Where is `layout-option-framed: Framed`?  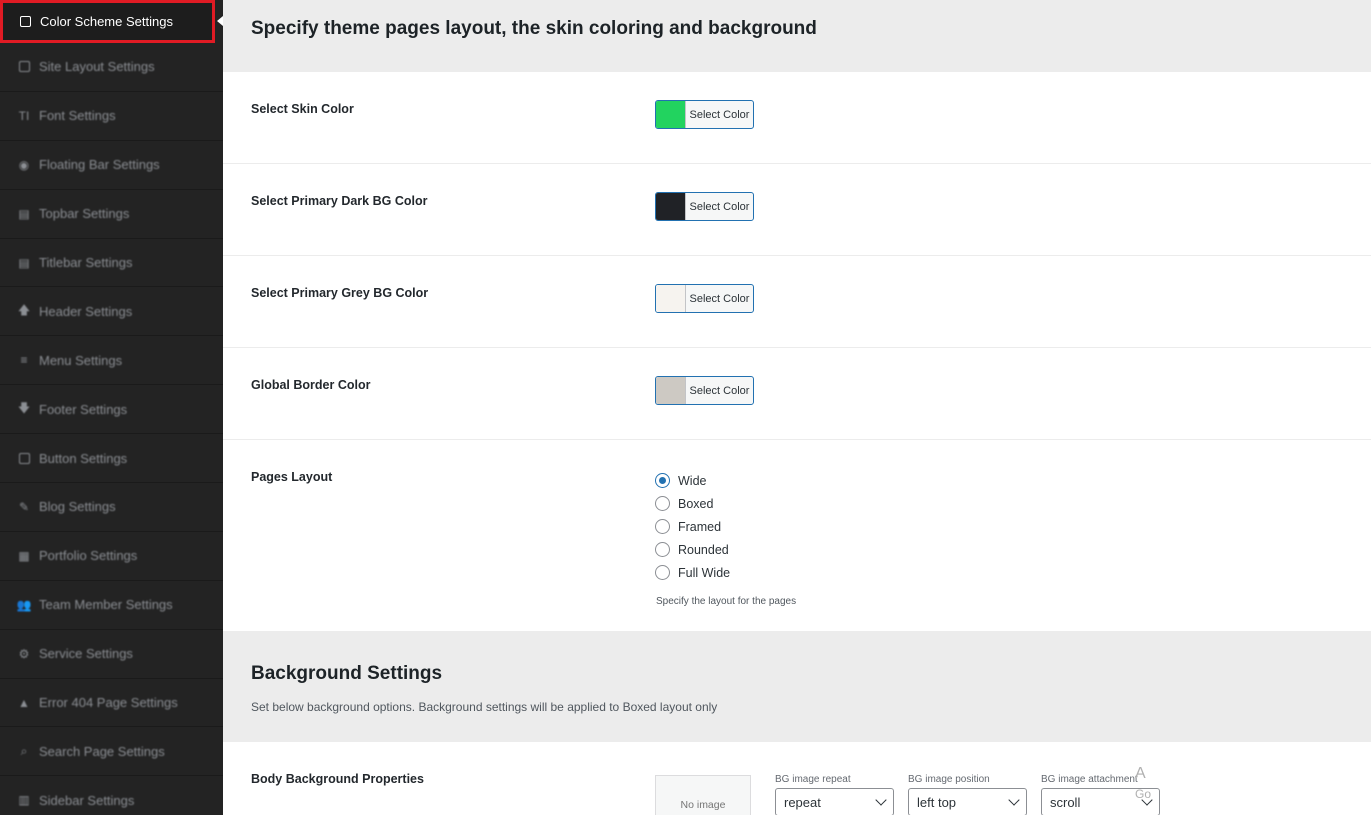 layout-option-framed: Framed is located at coordinates (692, 526).